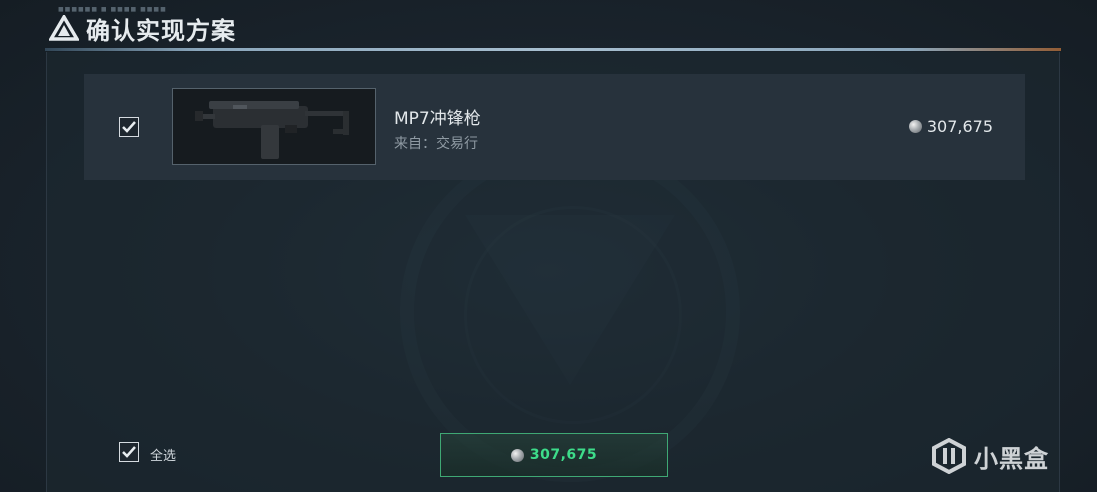 This screenshot has width=1097, height=492. What do you see at coordinates (437, 119) in the screenshot?
I see `item-name: MP7冲锋枪` at bounding box center [437, 119].